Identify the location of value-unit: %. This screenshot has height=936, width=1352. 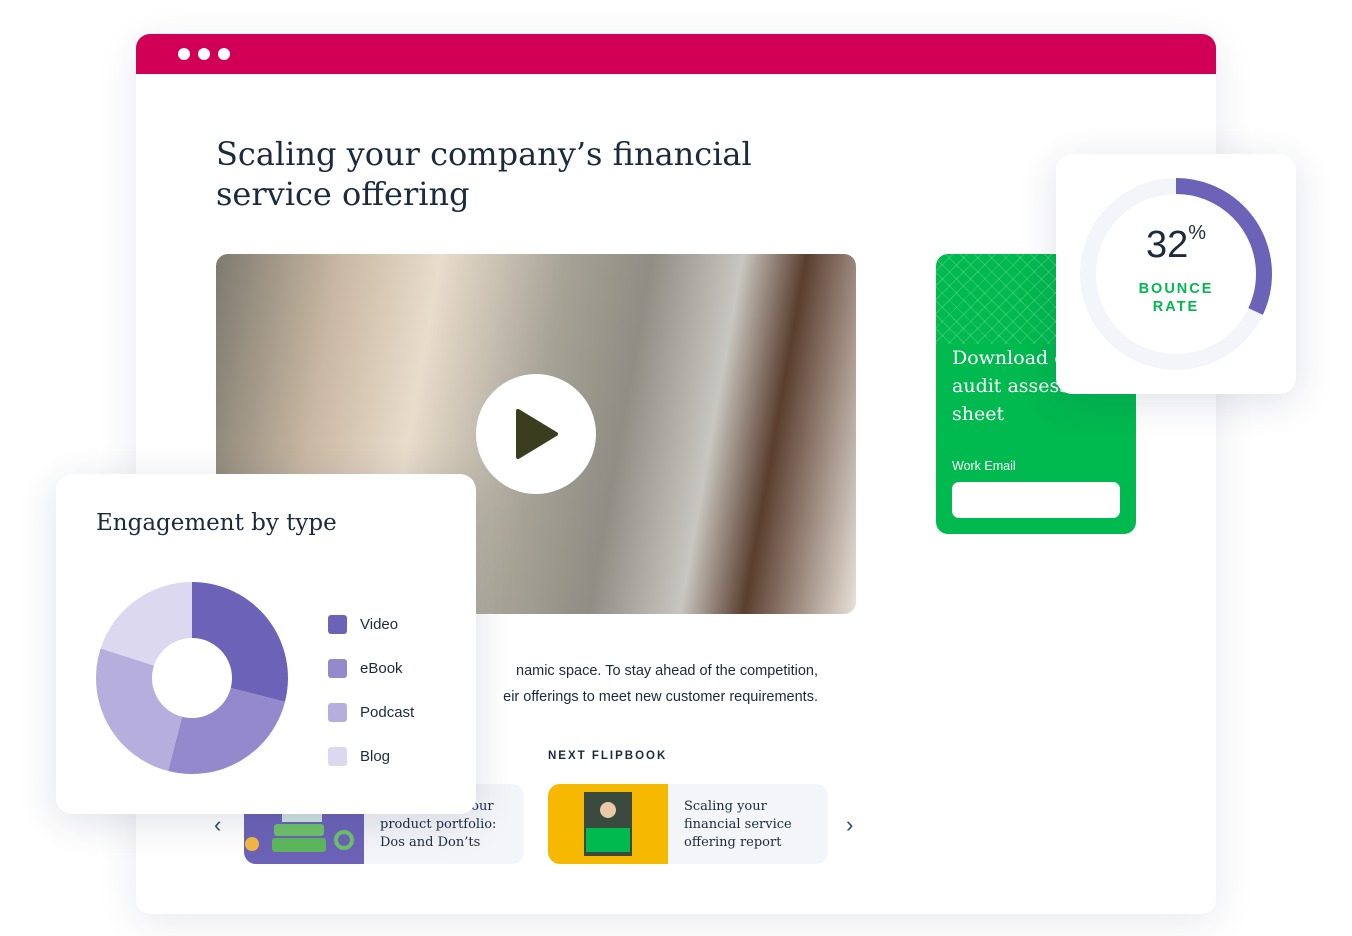
(1197, 233).